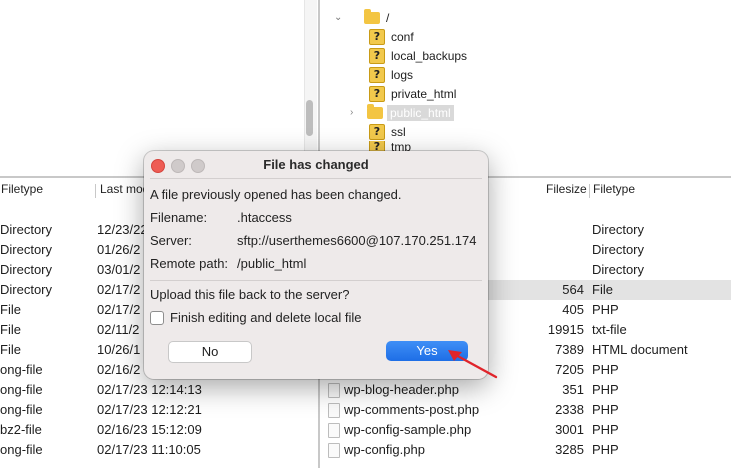  I want to click on local-column-filetype: Filetype, so click(22, 191).